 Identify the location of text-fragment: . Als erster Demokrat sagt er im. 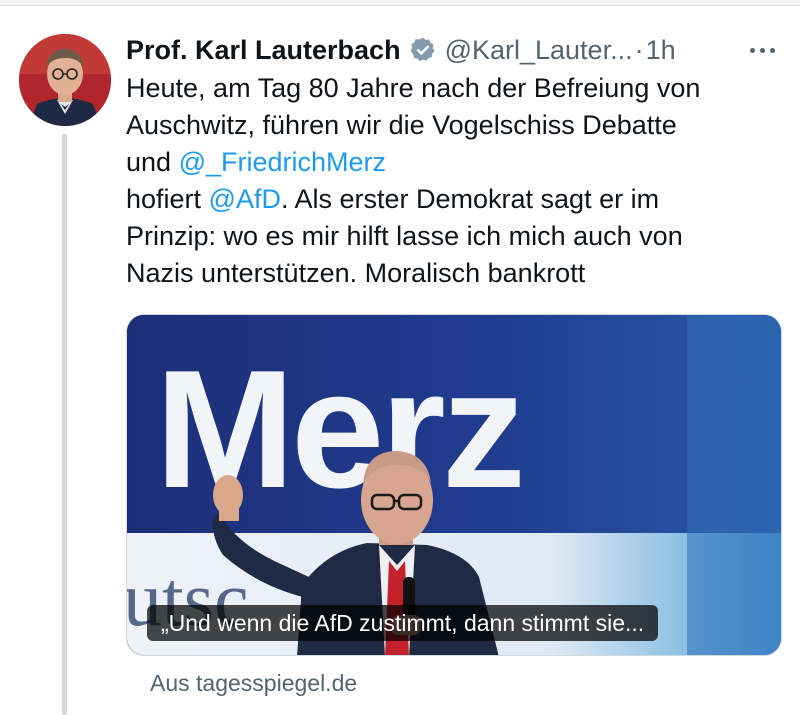
(470, 199).